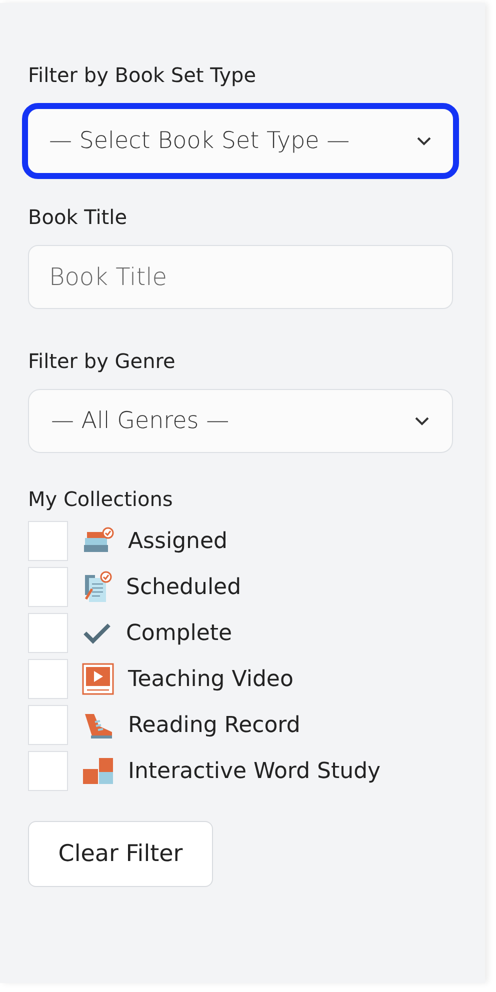 Image resolution: width=496 pixels, height=992 pixels. What do you see at coordinates (101, 500) in the screenshot?
I see `section-label: My Collections` at bounding box center [101, 500].